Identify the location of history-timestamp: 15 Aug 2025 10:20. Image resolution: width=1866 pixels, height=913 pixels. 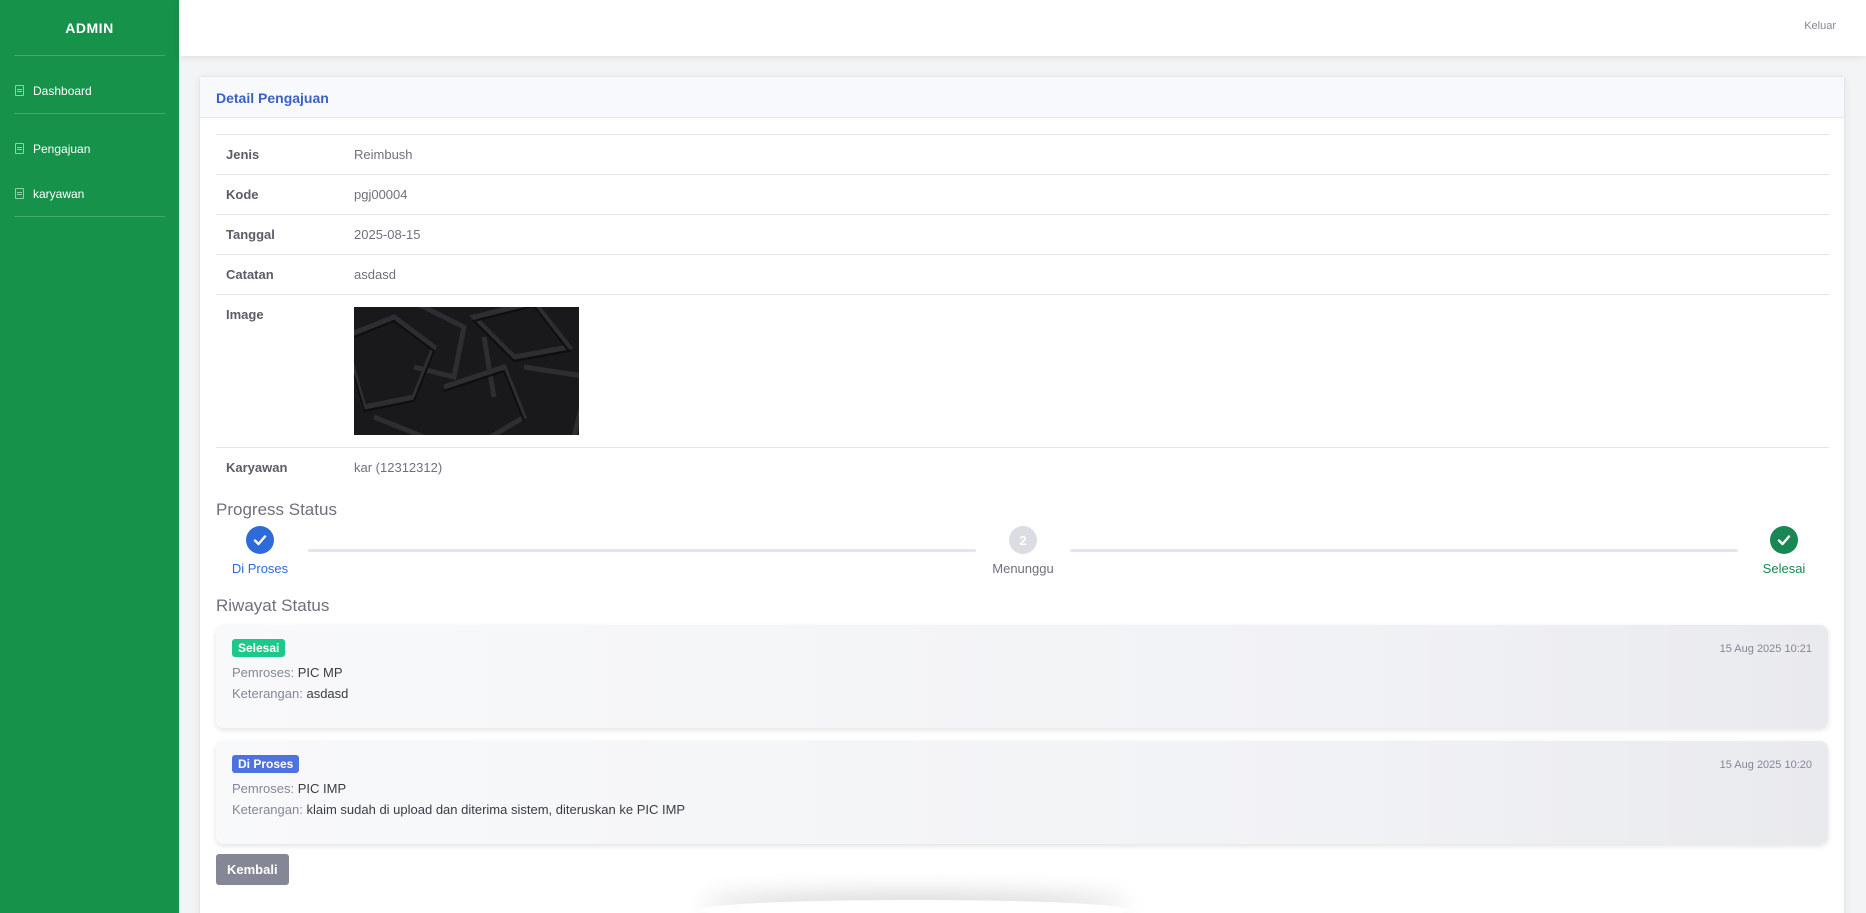
(1765, 765).